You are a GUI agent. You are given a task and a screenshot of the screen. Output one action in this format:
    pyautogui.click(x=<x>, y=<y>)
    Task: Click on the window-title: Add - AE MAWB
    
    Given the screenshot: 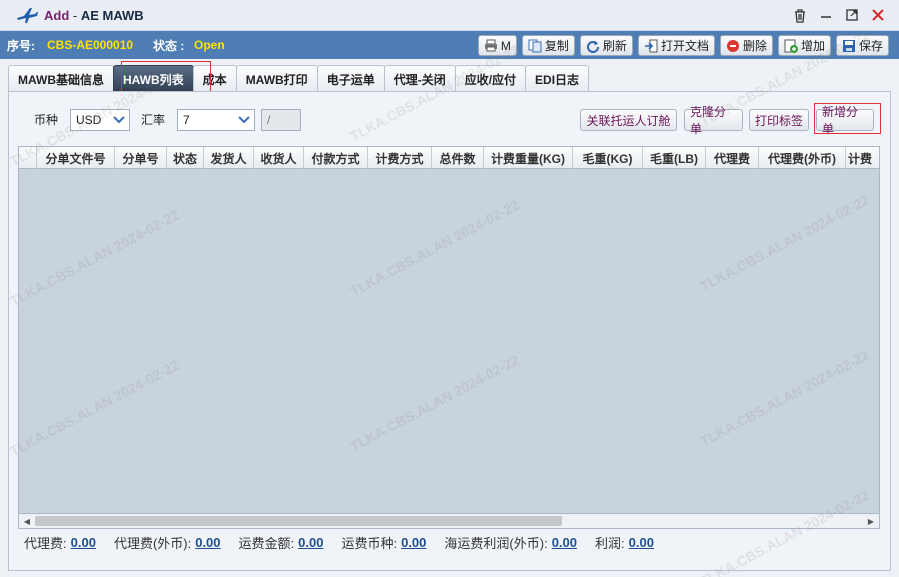 What is the action you would take?
    pyautogui.click(x=94, y=15)
    